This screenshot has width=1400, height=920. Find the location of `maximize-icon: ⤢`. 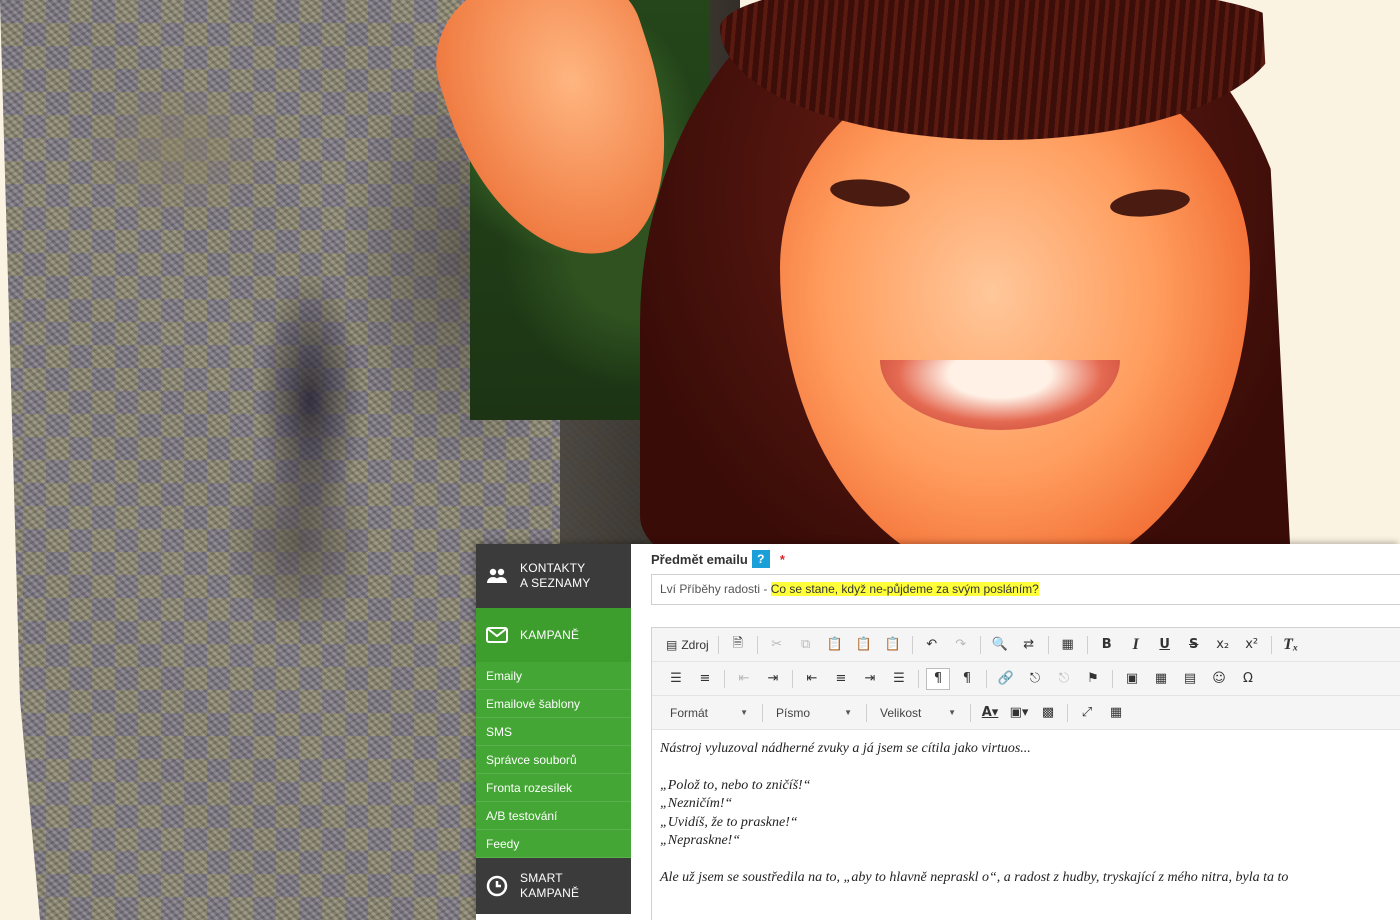

maximize-icon: ⤢ is located at coordinates (1087, 713).